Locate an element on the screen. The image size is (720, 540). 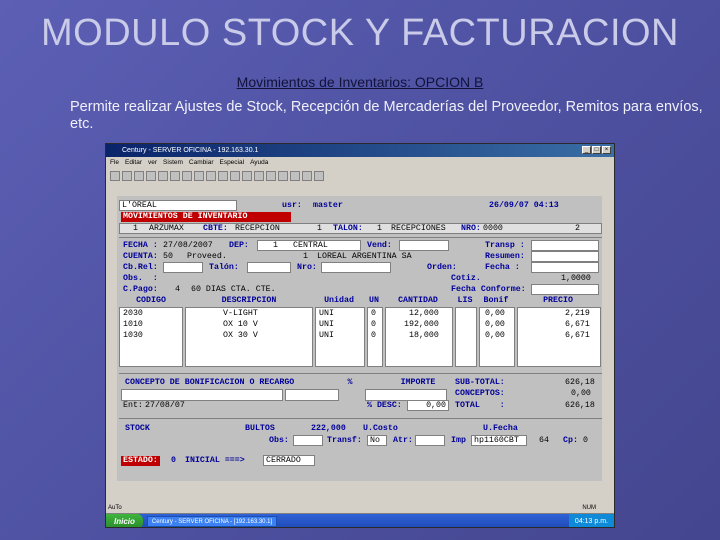
col-un: UN is located at coordinates (374, 300).